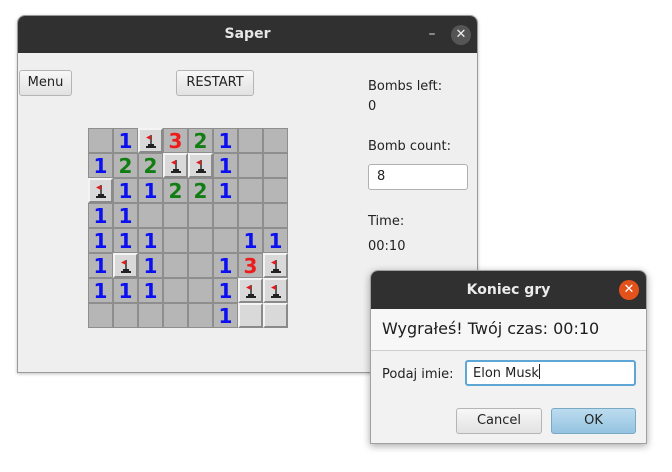 The image size is (672, 472). What do you see at coordinates (539, 371) in the screenshot?
I see `text-cursor` at bounding box center [539, 371].